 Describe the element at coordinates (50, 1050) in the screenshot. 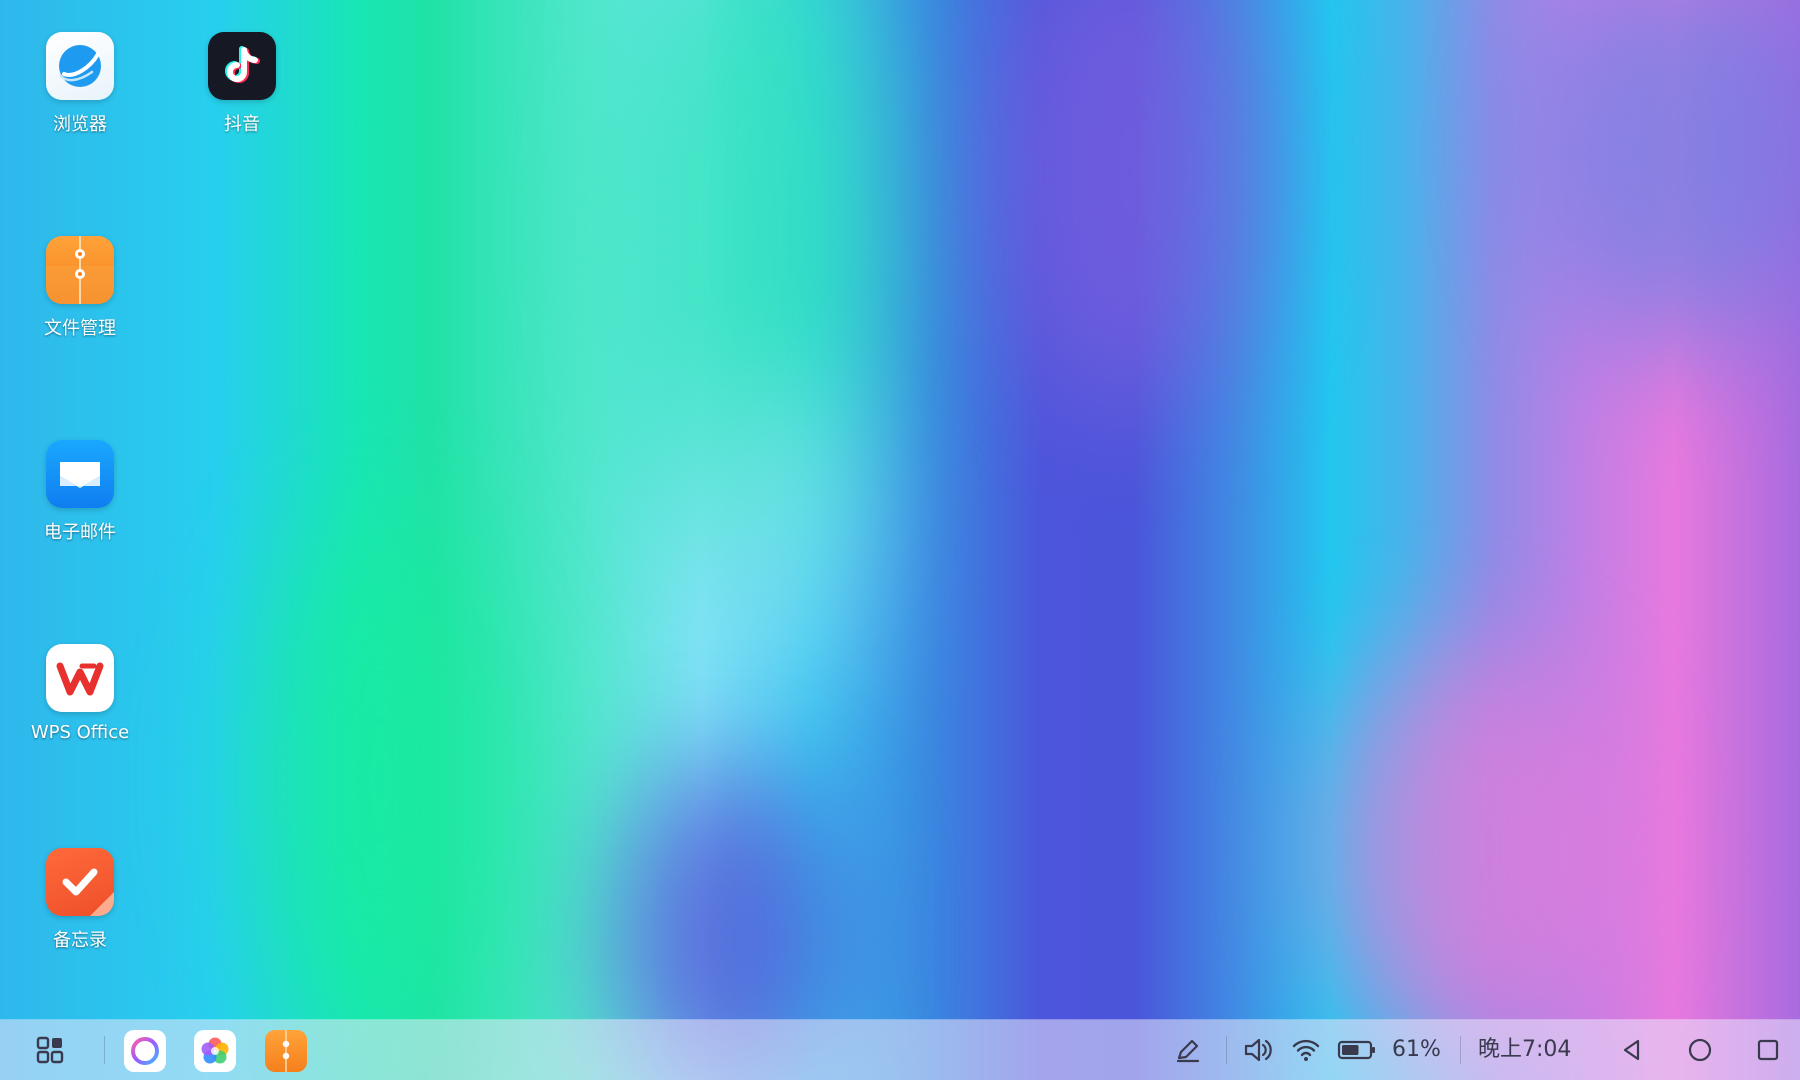

I see `app-grid-icon` at that location.